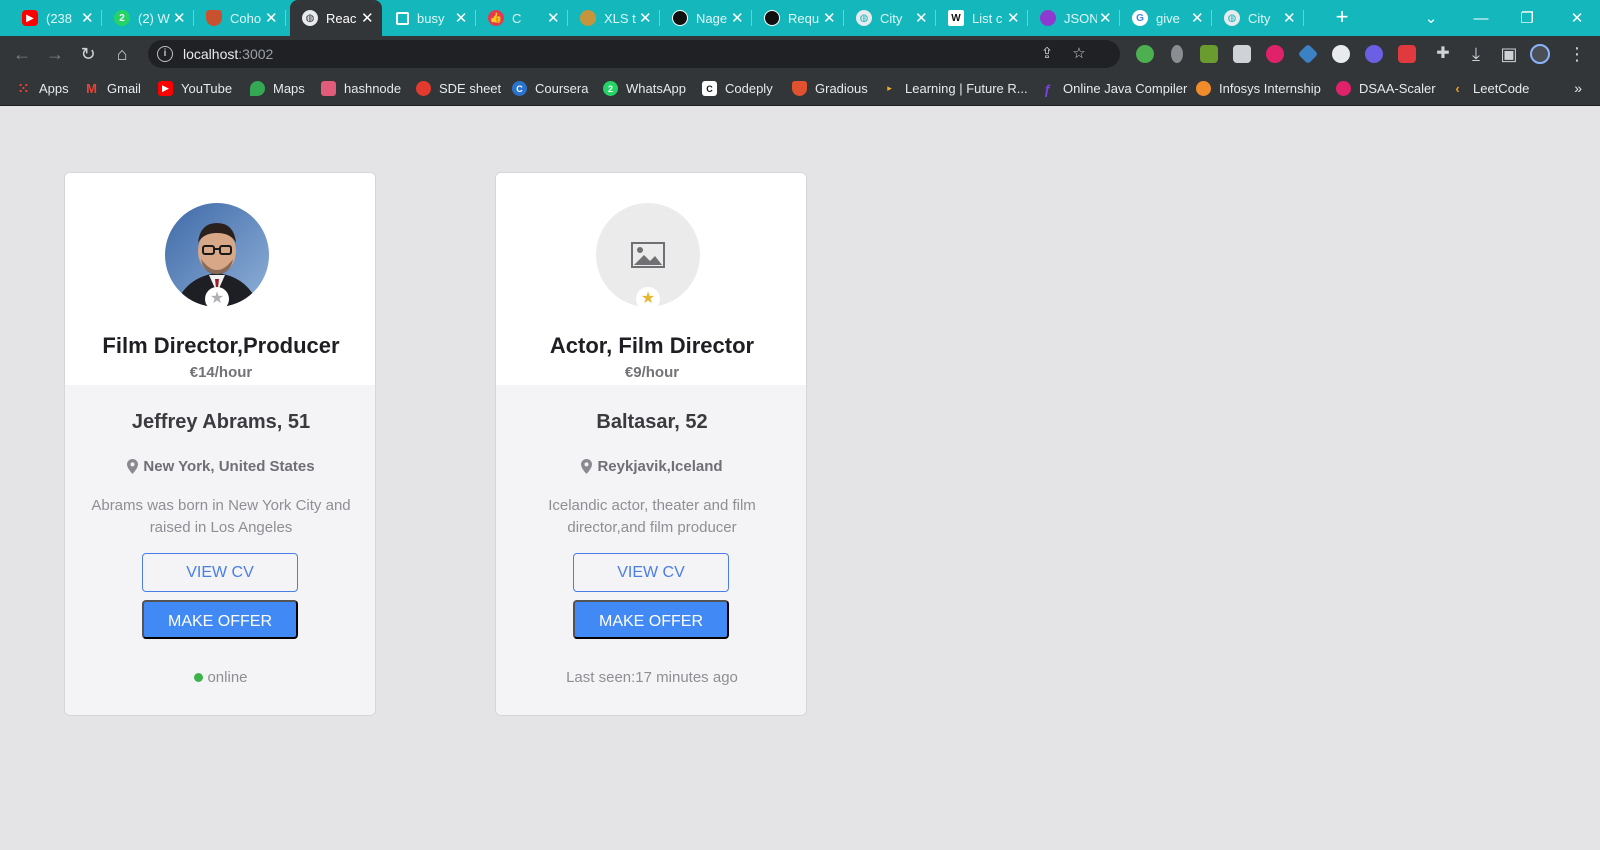 Image resolution: width=1600 pixels, height=850 pixels. Describe the element at coordinates (614, 18) in the screenshot. I see `browser-tab: XLS t ✕` at that location.